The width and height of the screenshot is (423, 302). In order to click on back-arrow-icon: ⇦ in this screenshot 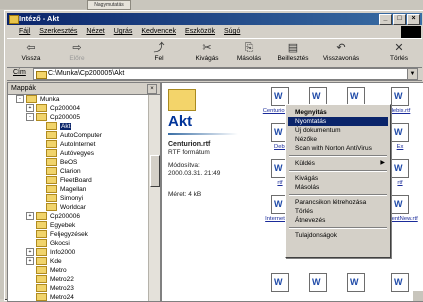, I will do `click(31, 48)`.